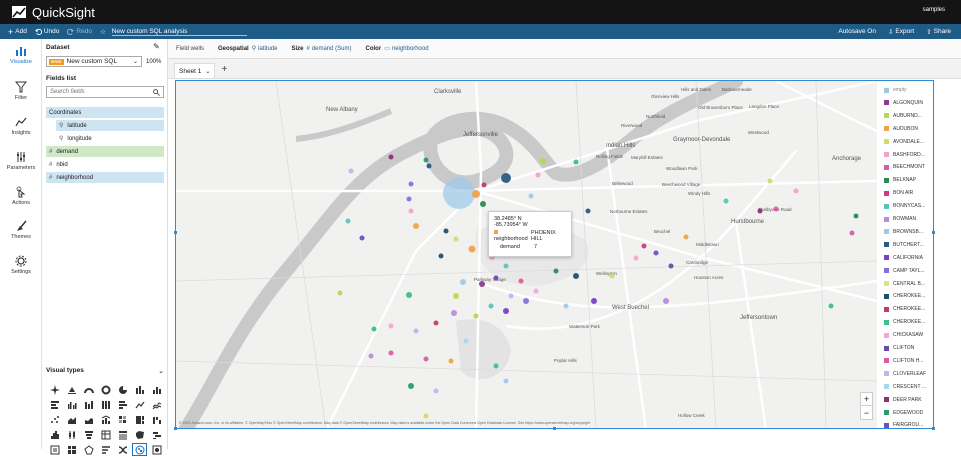 This screenshot has height=457, width=961. I want to click on word-cloud-visual-icon, so click(156, 434).